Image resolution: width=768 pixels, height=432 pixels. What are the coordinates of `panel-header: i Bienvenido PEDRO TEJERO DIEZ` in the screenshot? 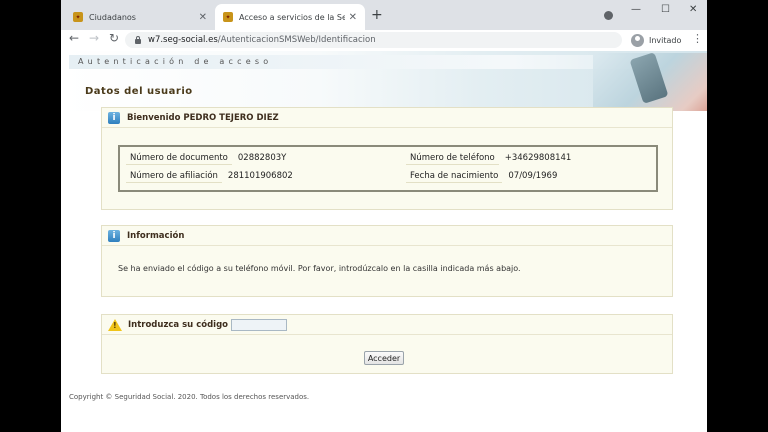 It's located at (387, 118).